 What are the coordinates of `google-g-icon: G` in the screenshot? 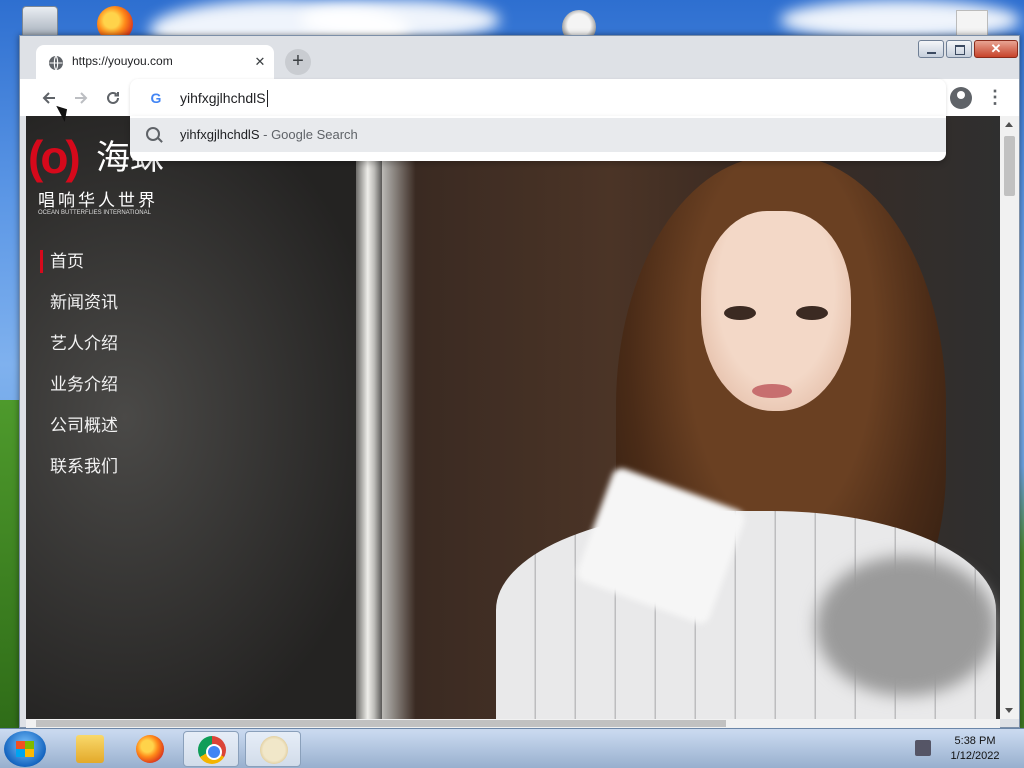 It's located at (156, 98).